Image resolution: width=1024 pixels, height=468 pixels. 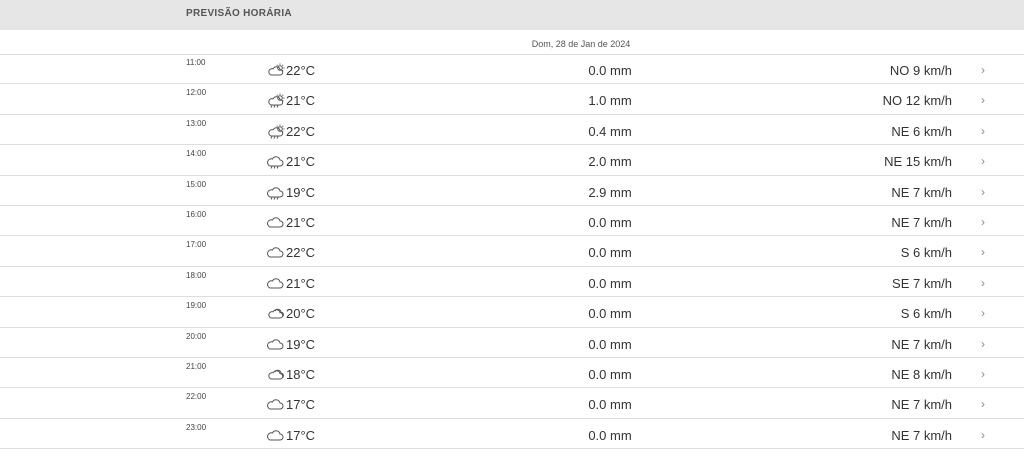 What do you see at coordinates (196, 397) in the screenshot?
I see `time-label: 22:00` at bounding box center [196, 397].